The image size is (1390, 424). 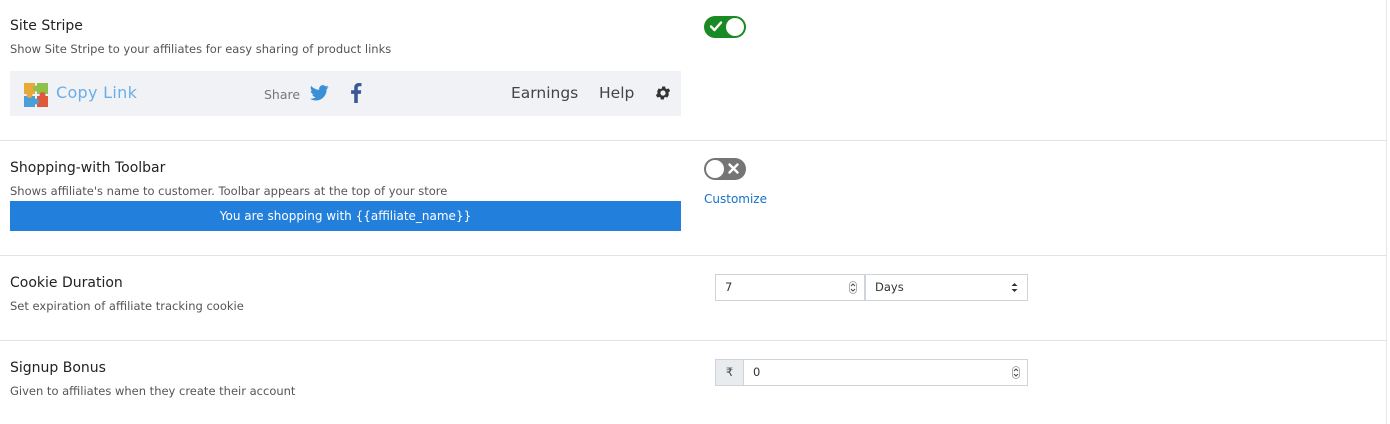 What do you see at coordinates (58, 368) in the screenshot?
I see `signup-bonus-title: Signup Bonus` at bounding box center [58, 368].